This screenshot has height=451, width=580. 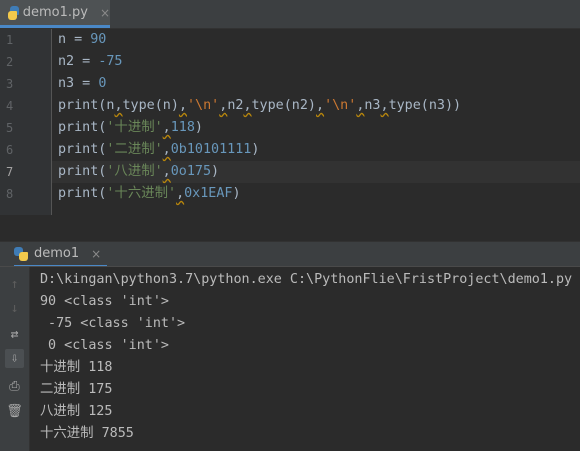 I want to click on code-token: type(n2), so click(x=284, y=105).